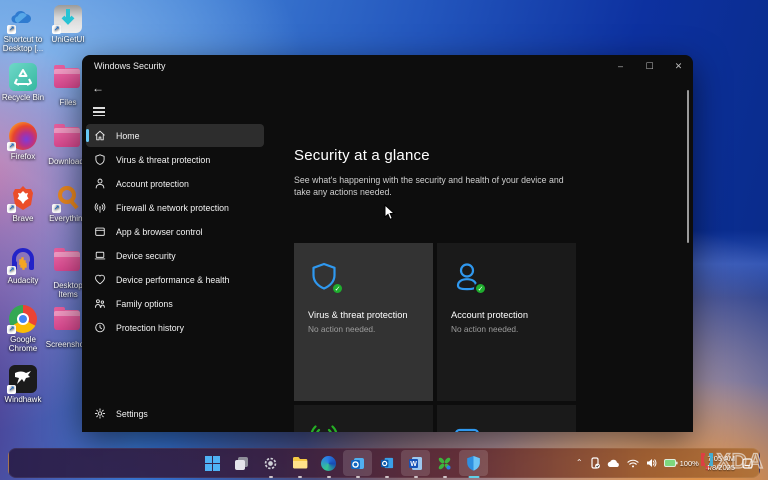 The width and height of the screenshot is (768, 480). I want to click on outlook-classic-button, so click(386, 464).